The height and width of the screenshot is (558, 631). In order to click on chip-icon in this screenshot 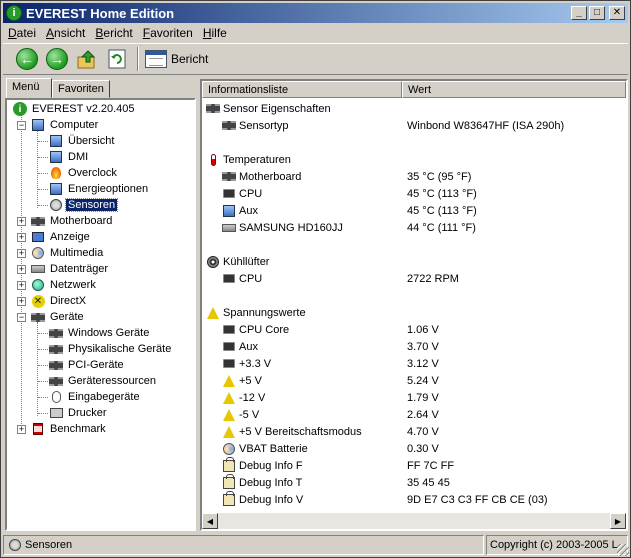, I will do `click(229, 125)`.